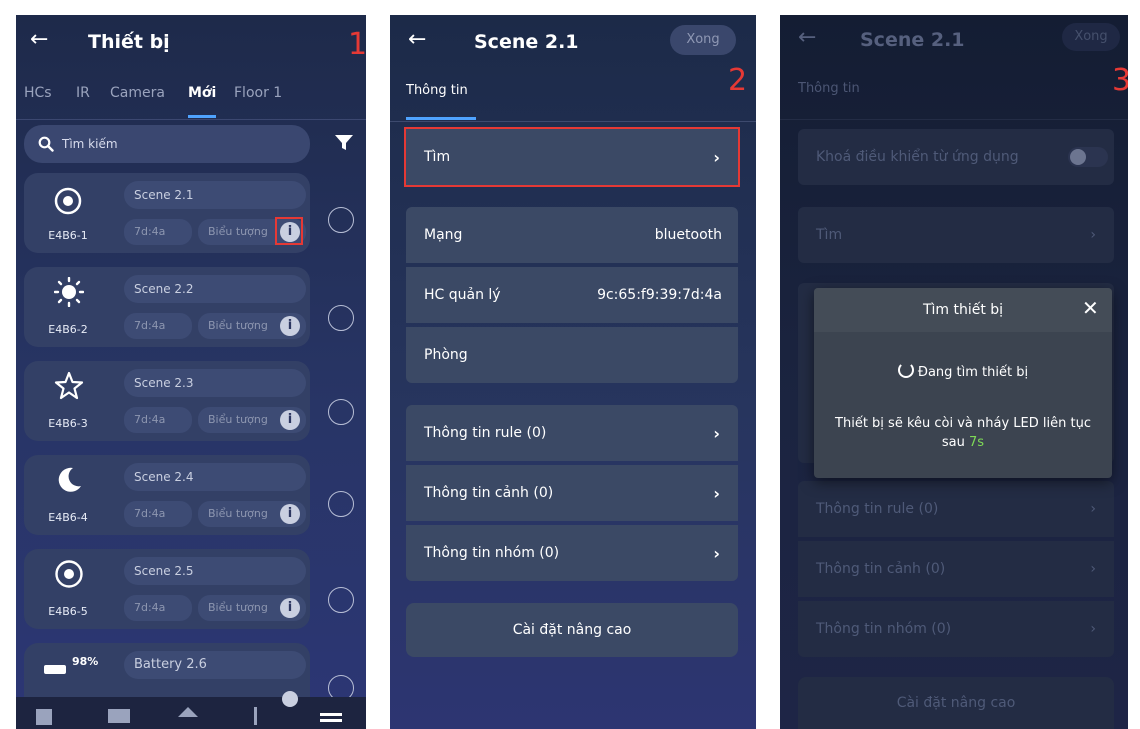 The width and height of the screenshot is (1140, 729). I want to click on device-card-4: E4B6-4 Scene 2.4 7d:4a Biểu tượng i, so click(167, 495).